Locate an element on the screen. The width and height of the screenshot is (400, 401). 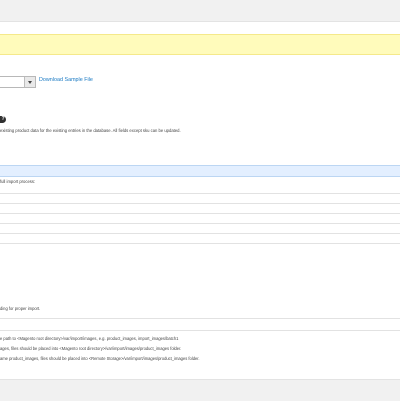
system-message-notice is located at coordinates (200, 44).